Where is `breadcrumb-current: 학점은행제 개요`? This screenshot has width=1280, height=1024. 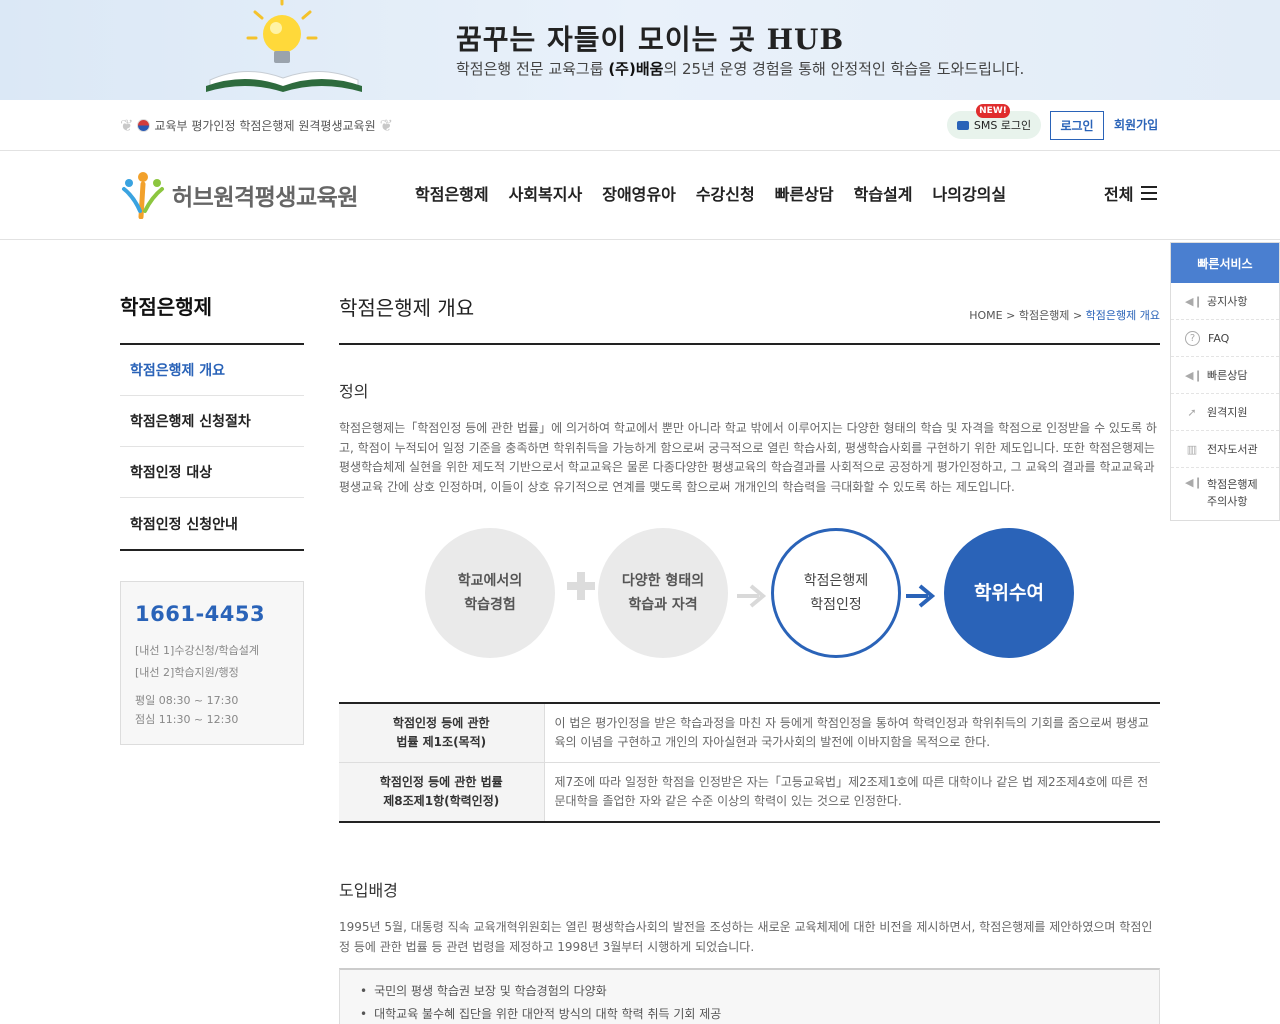
breadcrumb-current: 학점은행제 개요 is located at coordinates (1122, 315).